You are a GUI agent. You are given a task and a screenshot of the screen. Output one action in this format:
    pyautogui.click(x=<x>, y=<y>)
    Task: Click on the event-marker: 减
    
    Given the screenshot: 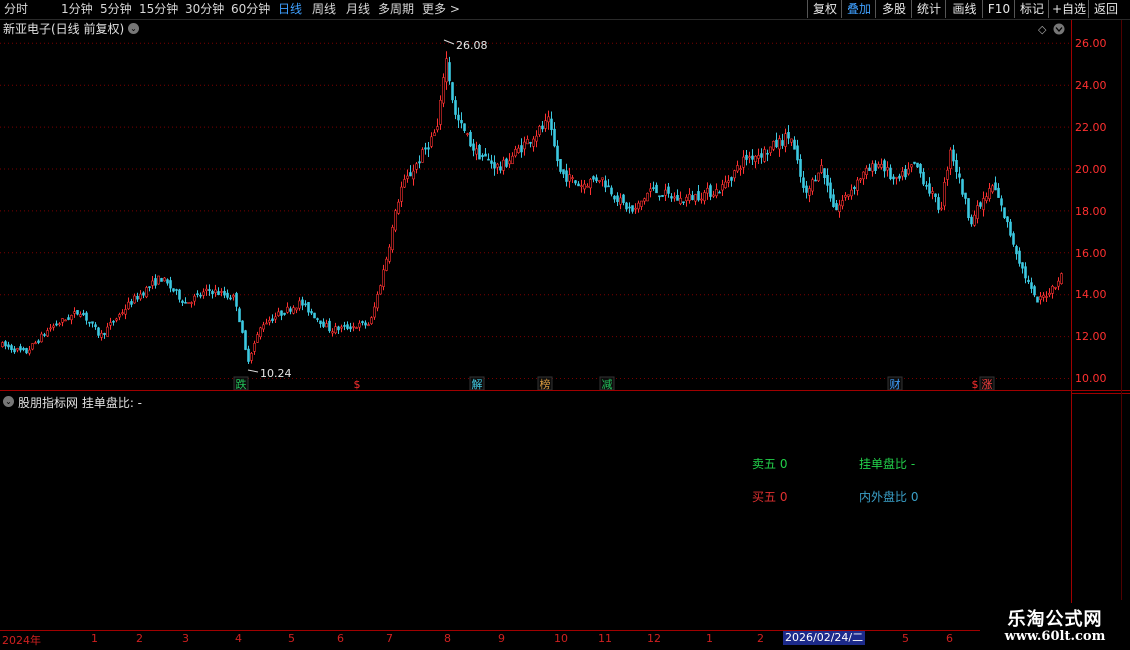 What is the action you would take?
    pyautogui.click(x=607, y=383)
    